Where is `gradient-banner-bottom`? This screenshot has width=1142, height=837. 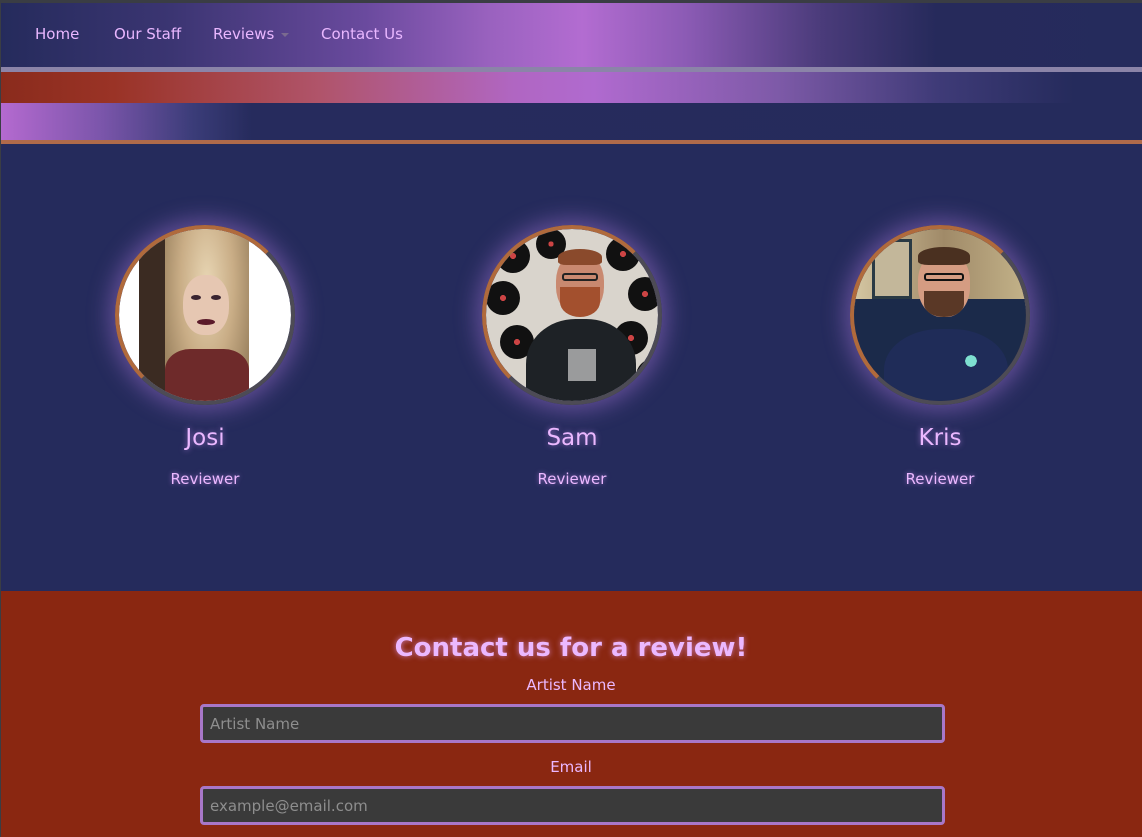 gradient-banner-bottom is located at coordinates (571, 121).